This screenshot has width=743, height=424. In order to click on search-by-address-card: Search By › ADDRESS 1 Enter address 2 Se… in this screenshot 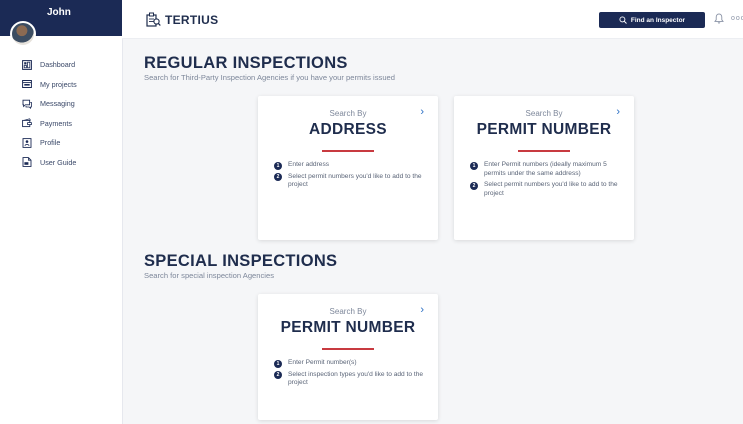, I will do `click(348, 168)`.